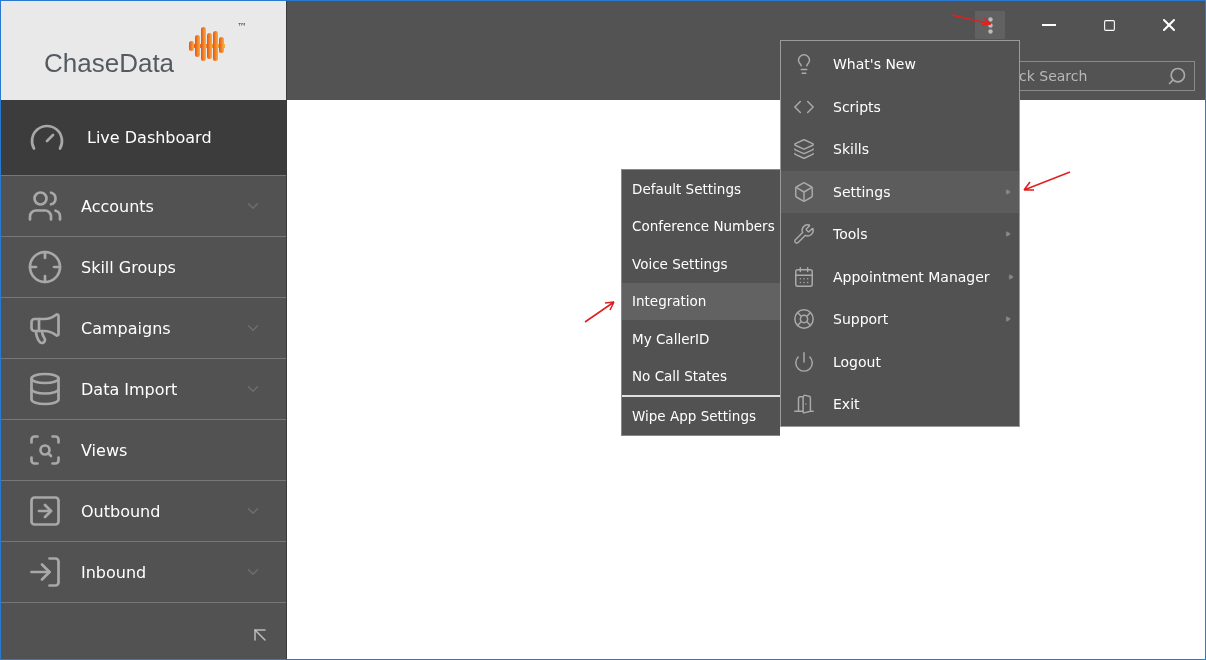 The height and width of the screenshot is (660, 1206). What do you see at coordinates (1109, 25) in the screenshot?
I see `maximize-icon` at bounding box center [1109, 25].